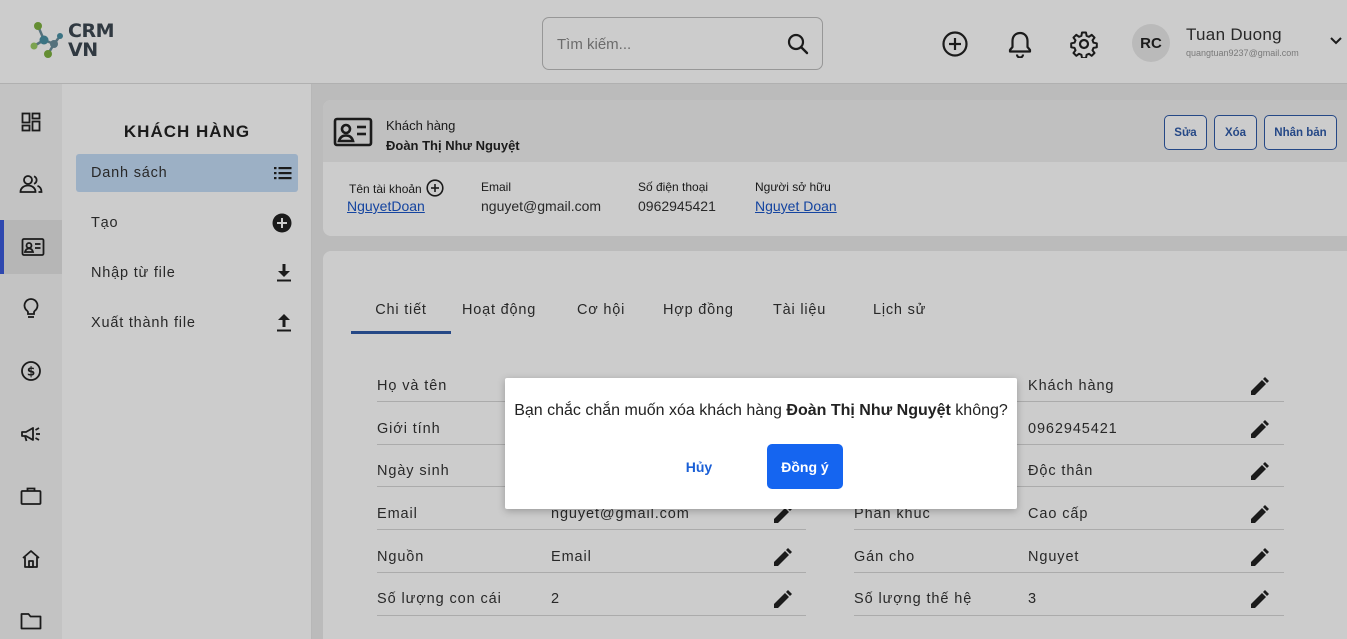 Image resolution: width=1347 pixels, height=639 pixels. I want to click on dialog-customer-name: Đoàn Thị Như Nguyệt, so click(868, 410).